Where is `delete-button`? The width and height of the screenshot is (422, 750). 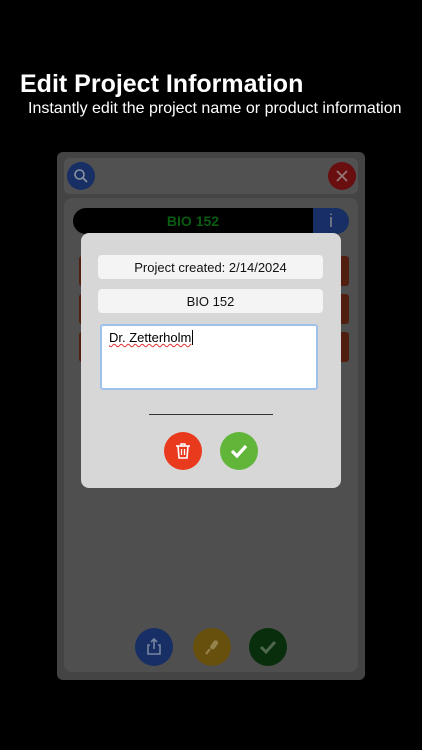 delete-button is located at coordinates (183, 451).